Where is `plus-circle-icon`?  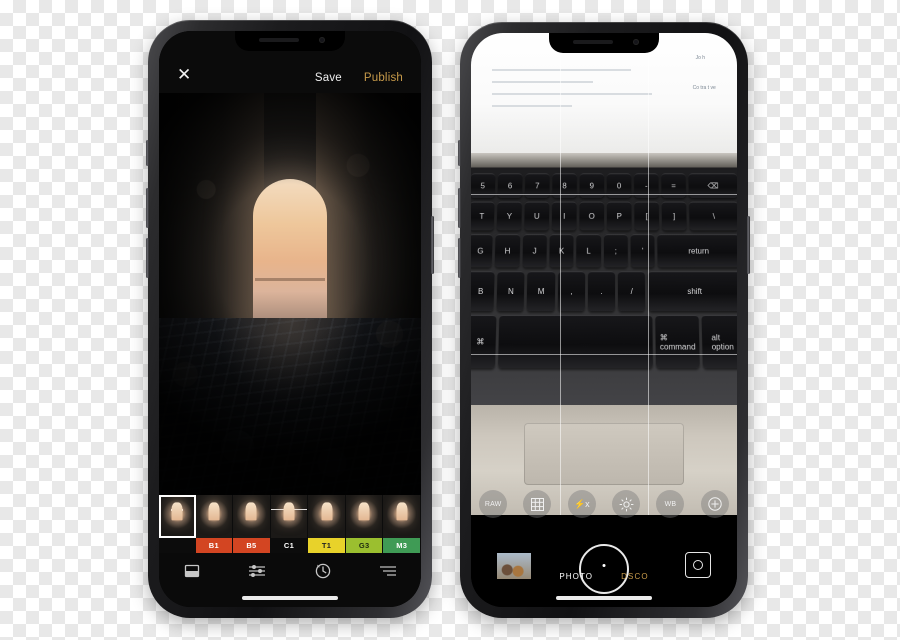
plus-circle-icon is located at coordinates (714, 504).